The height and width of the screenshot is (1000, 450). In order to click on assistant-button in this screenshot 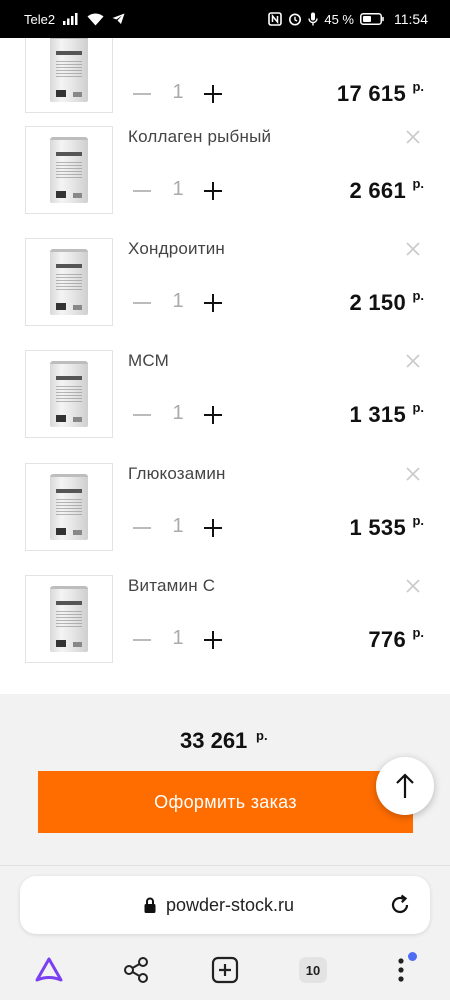, I will do `click(49, 970)`.